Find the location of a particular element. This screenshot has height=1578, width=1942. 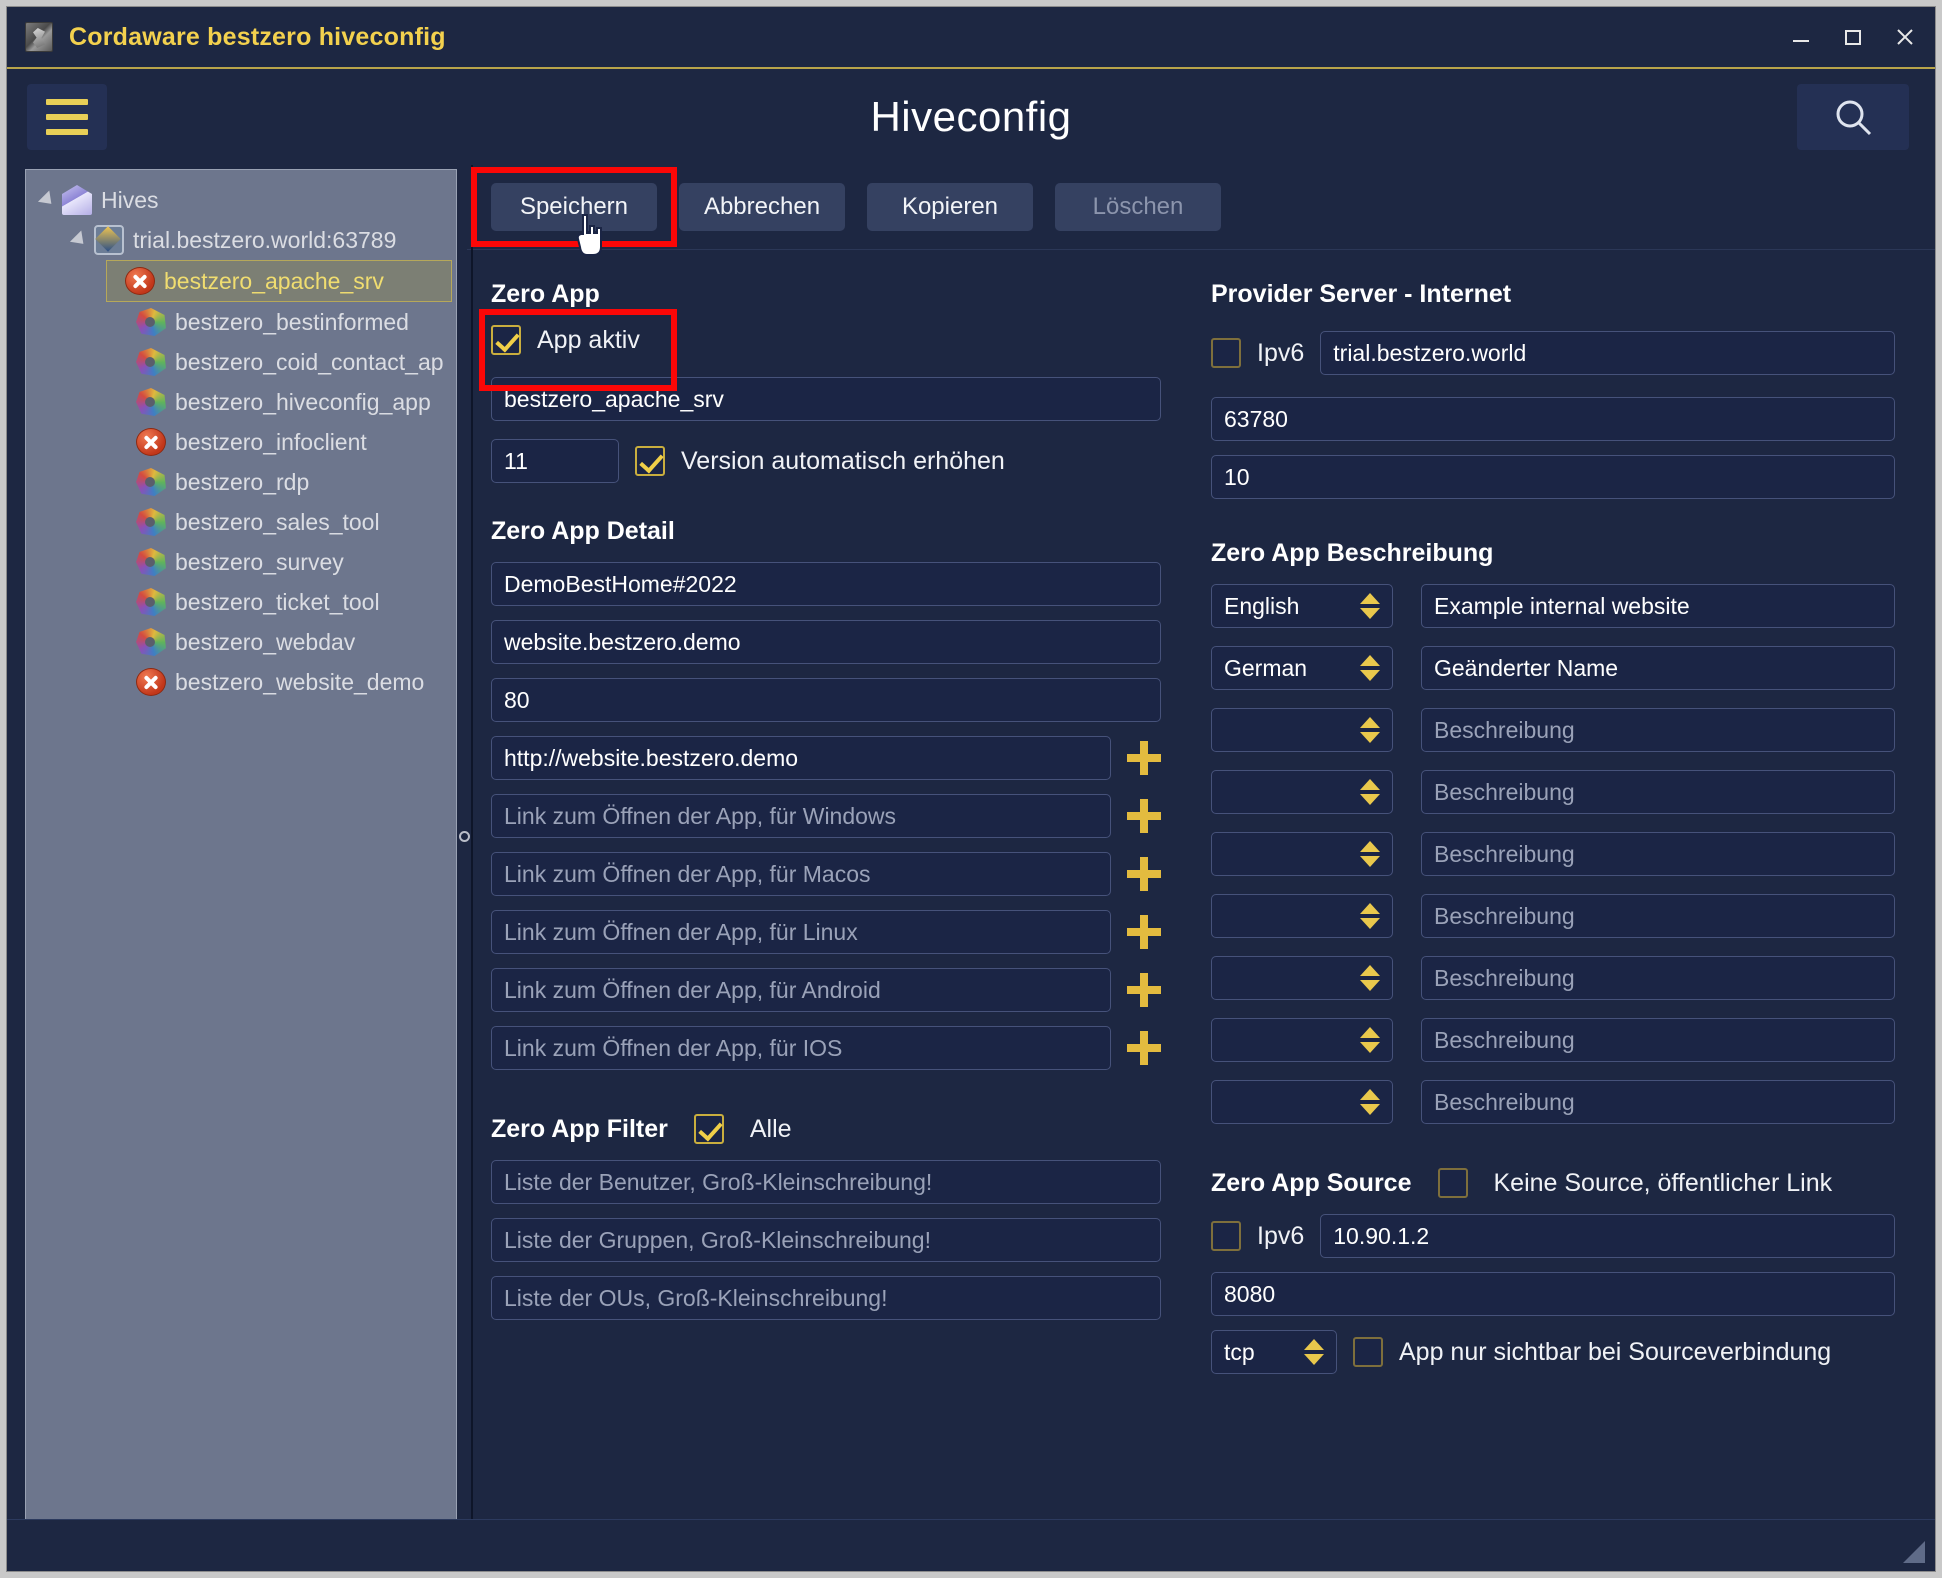

tree-item-bestzero-hiveconfig-app: bestzero_hiveconfig_app is located at coordinates (241, 402).